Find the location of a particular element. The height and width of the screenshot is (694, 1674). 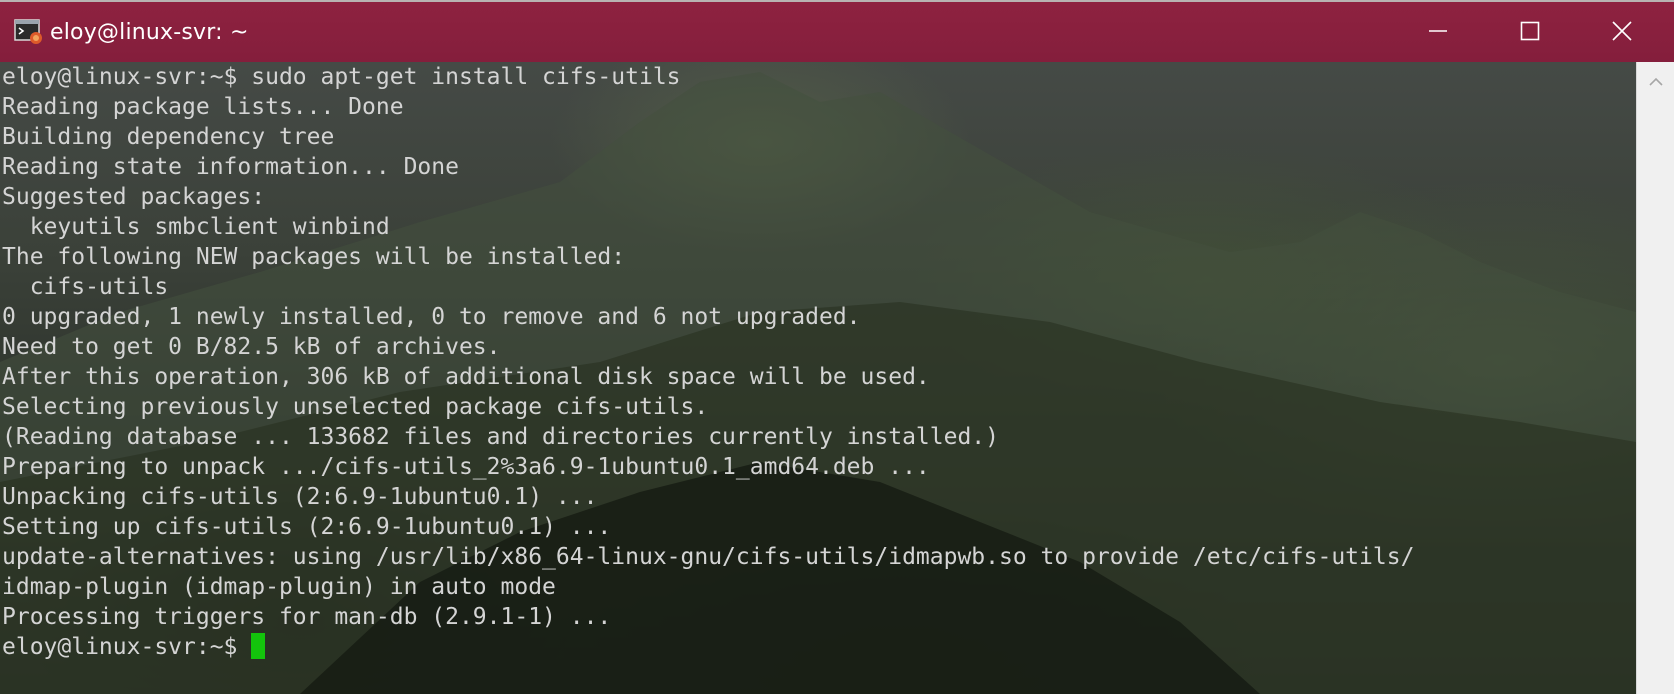

terminal-app-icon is located at coordinates (29, 32).